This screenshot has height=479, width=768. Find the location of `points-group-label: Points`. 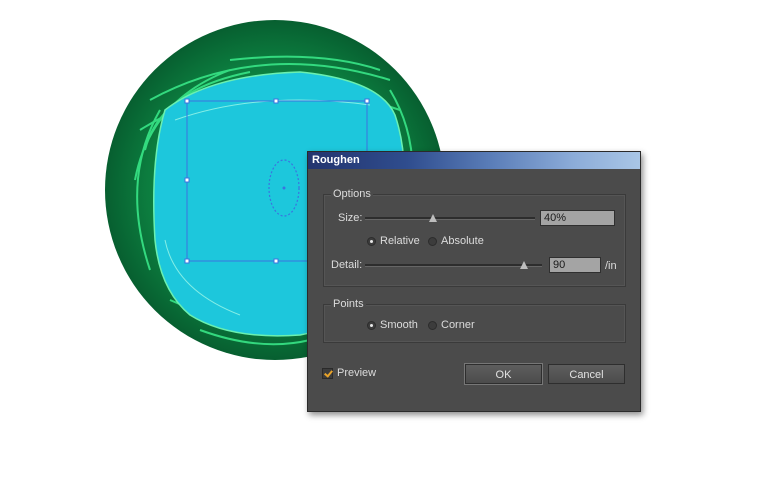

points-group-label: Points is located at coordinates (348, 304).